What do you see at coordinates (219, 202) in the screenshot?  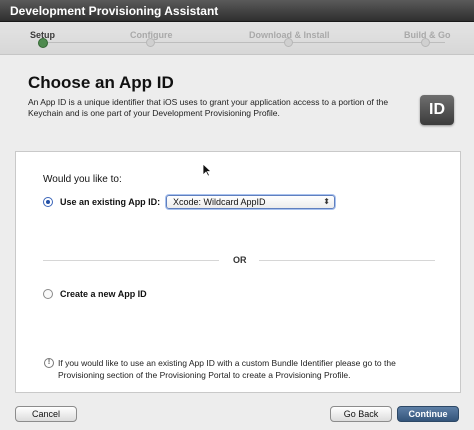 I see `app-id-select-value: Xcode: Wildcard AppID` at bounding box center [219, 202].